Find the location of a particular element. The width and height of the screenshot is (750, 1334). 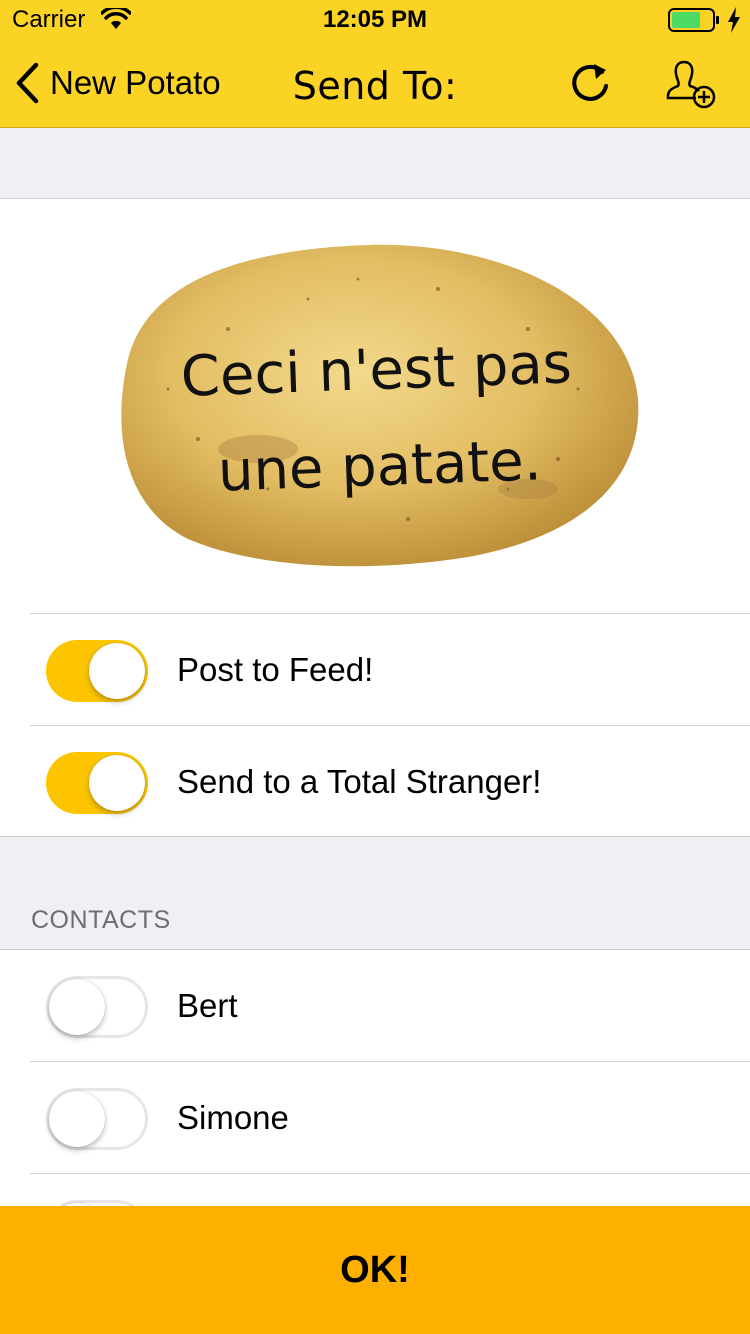

contact-name: Bert is located at coordinates (207, 1005).